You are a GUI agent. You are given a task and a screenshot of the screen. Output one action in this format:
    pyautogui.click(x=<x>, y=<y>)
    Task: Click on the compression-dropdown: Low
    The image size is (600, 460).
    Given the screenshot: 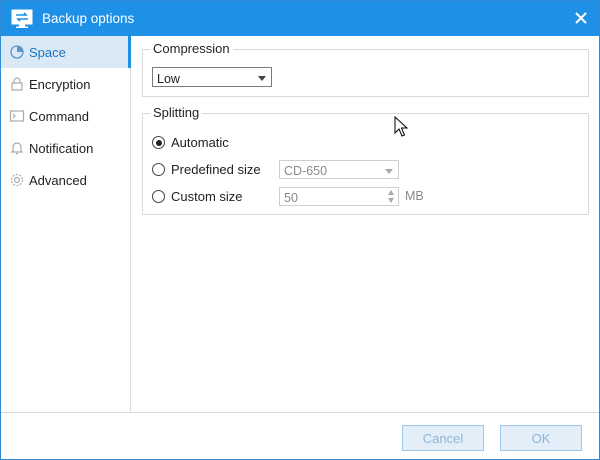 What is the action you would take?
    pyautogui.click(x=212, y=77)
    